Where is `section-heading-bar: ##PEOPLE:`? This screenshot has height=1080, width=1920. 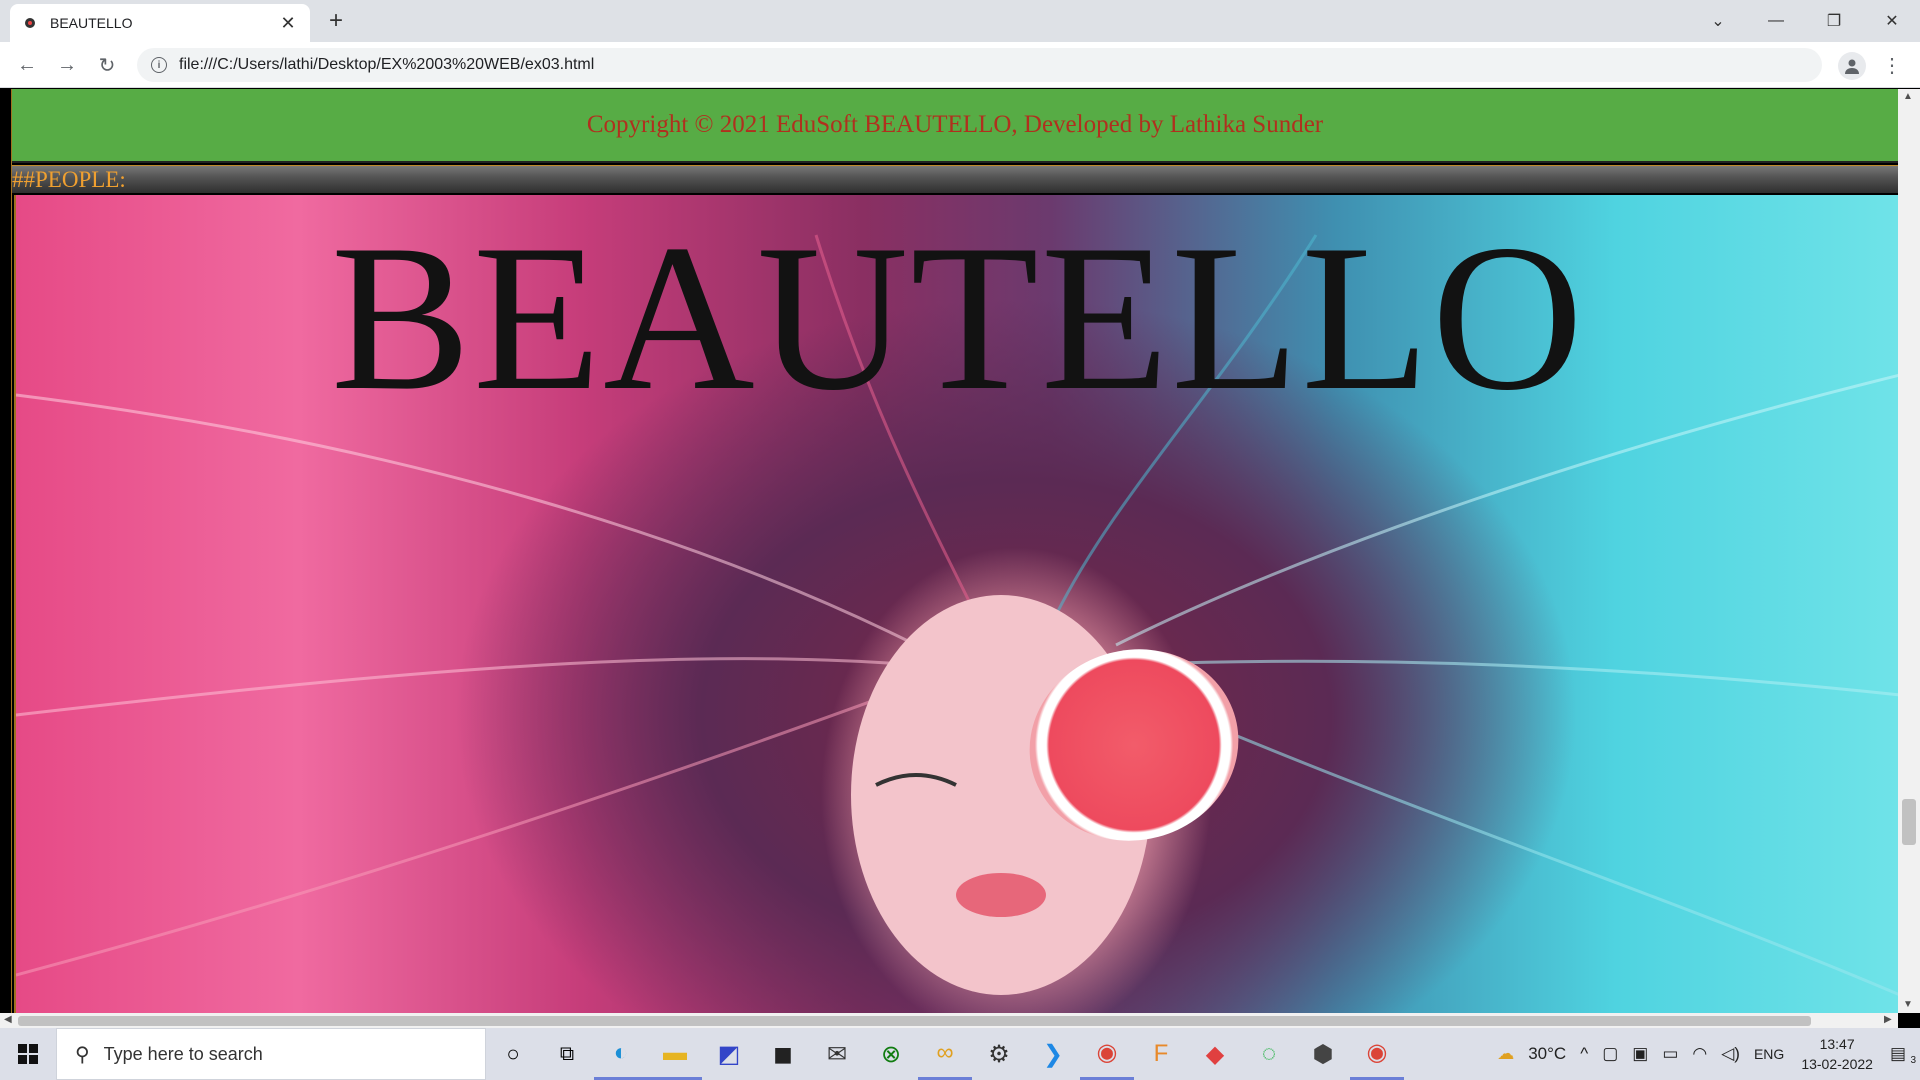
section-heading-bar: ##PEOPLE: is located at coordinates (955, 179).